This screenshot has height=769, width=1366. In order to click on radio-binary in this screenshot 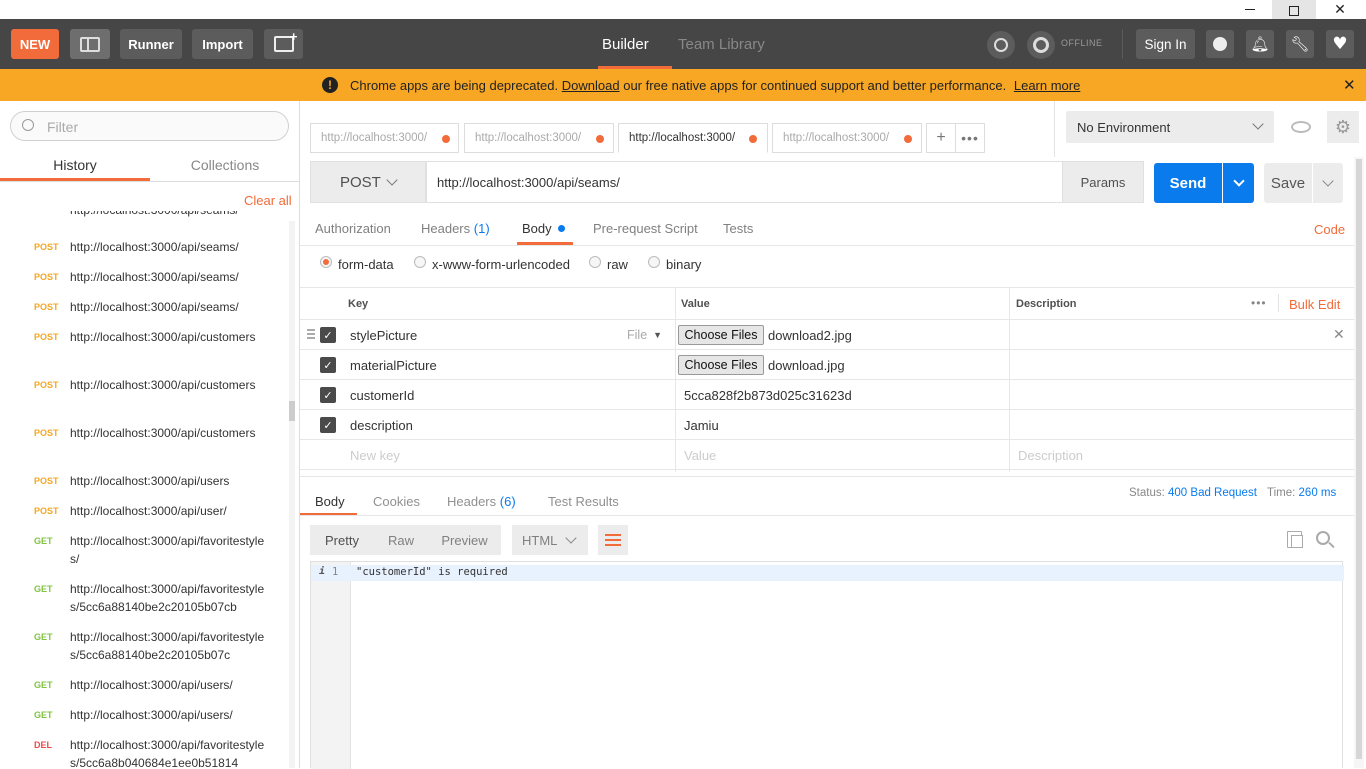, I will do `click(654, 262)`.